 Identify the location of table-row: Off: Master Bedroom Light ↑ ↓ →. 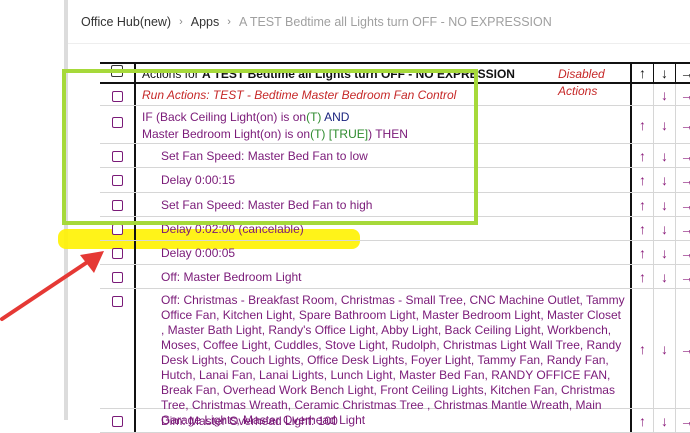
(395, 277).